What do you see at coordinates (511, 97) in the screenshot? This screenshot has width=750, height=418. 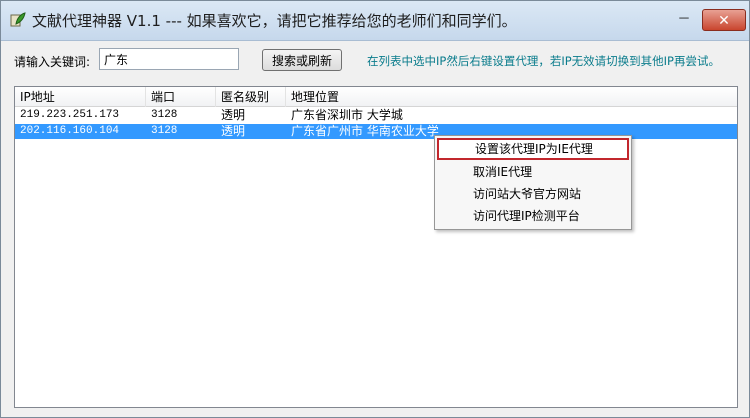 I see `column-header-location: 地理位置` at bounding box center [511, 97].